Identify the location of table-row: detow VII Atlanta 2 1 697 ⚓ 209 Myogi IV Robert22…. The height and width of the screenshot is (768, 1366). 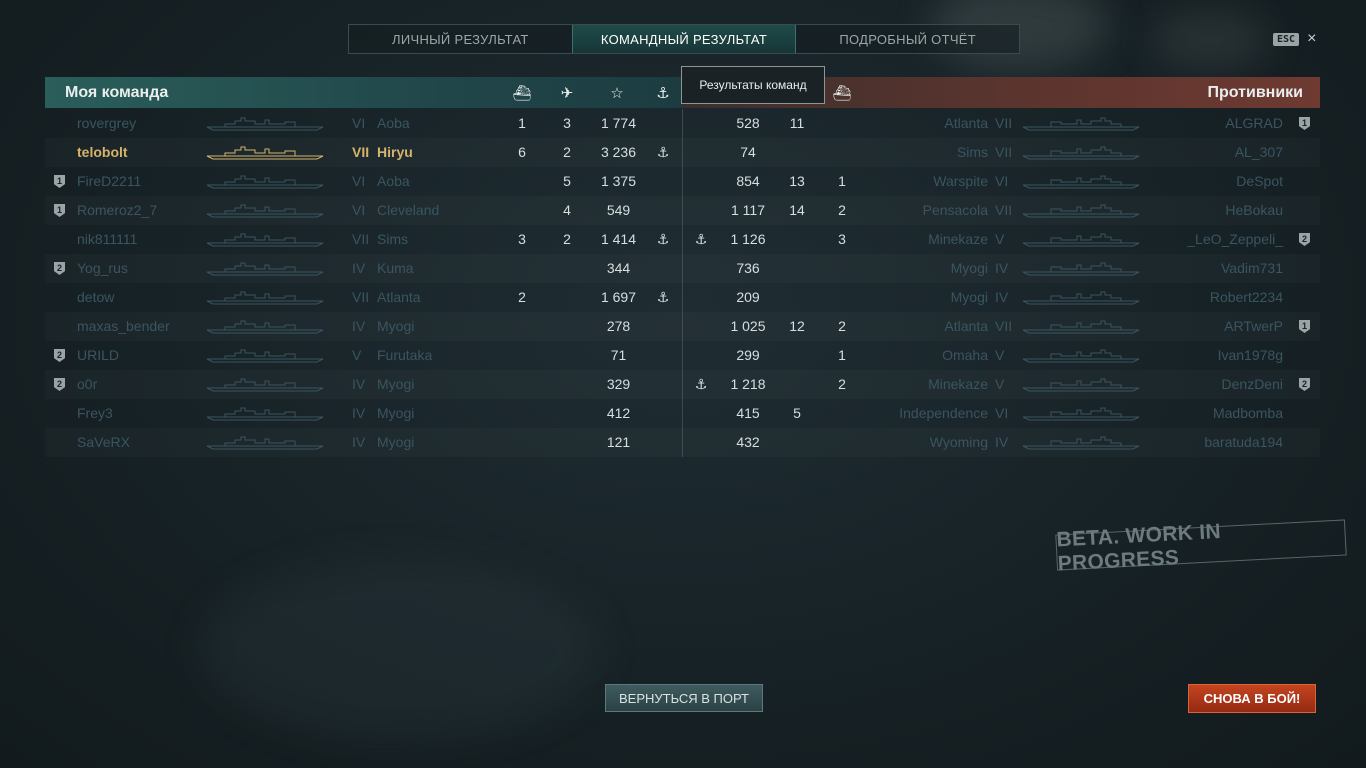
(682, 297).